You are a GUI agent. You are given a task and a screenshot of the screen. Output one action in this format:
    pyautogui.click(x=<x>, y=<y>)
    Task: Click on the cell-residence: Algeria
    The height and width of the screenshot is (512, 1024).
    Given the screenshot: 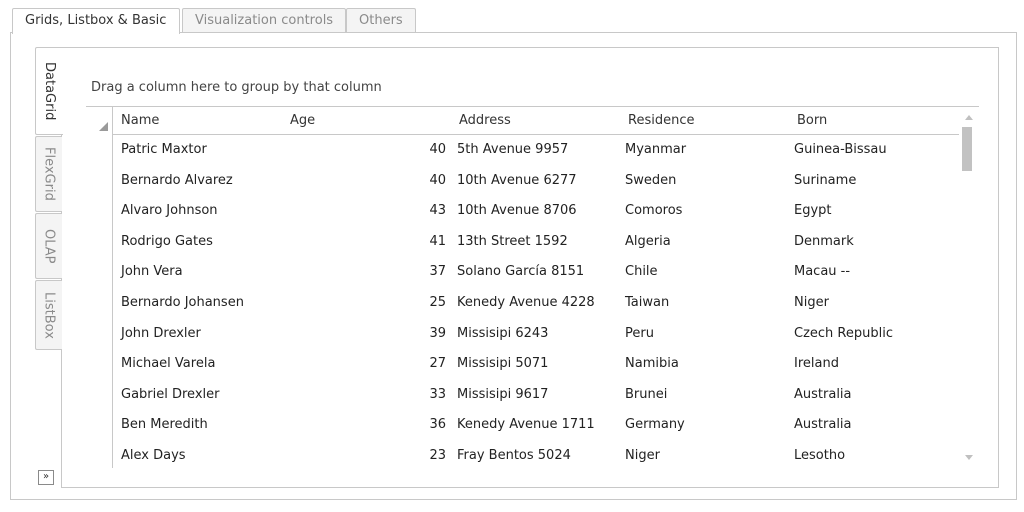 What is the action you would take?
    pyautogui.click(x=648, y=242)
    